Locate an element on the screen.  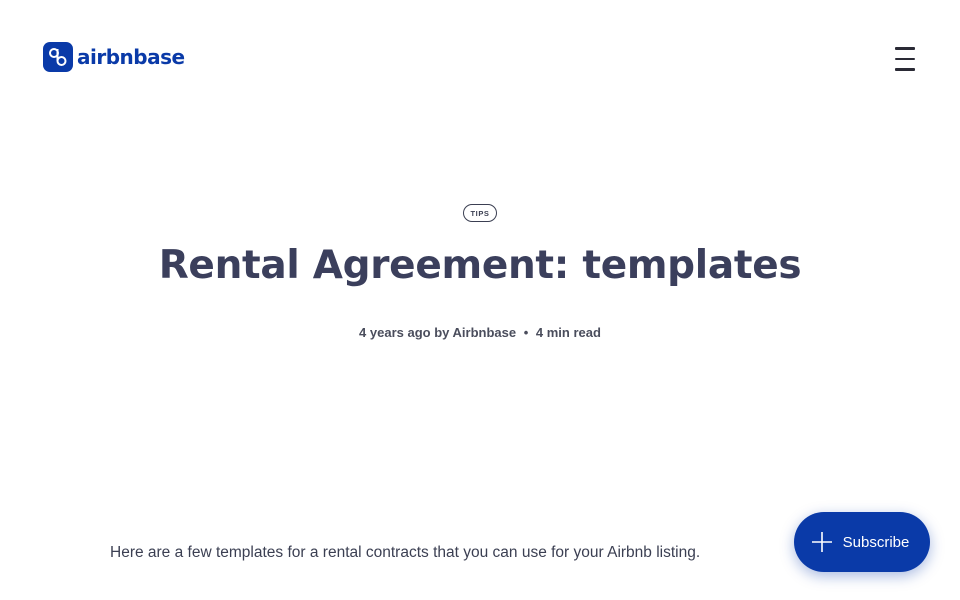
site-logo-link: airbnbase is located at coordinates (114, 57).